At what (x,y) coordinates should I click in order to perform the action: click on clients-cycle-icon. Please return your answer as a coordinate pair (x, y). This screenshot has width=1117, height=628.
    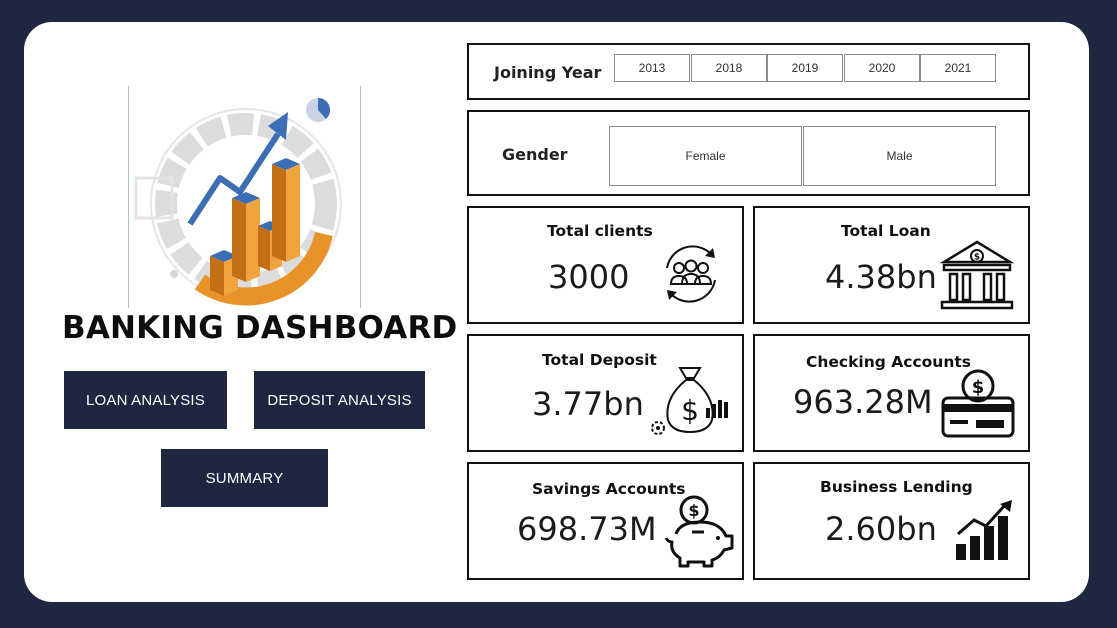
    Looking at the image, I should click on (691, 274).